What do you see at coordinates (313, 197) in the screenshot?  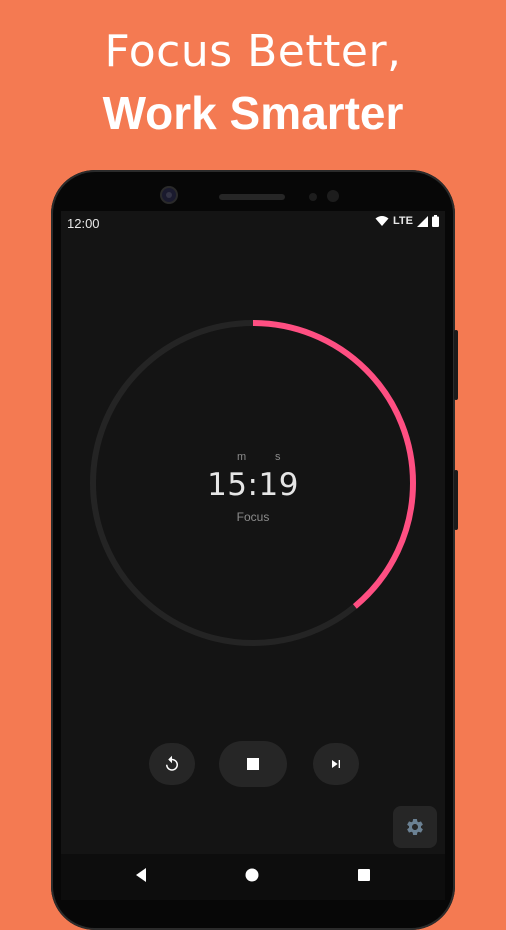 I see `proximity-sensor` at bounding box center [313, 197].